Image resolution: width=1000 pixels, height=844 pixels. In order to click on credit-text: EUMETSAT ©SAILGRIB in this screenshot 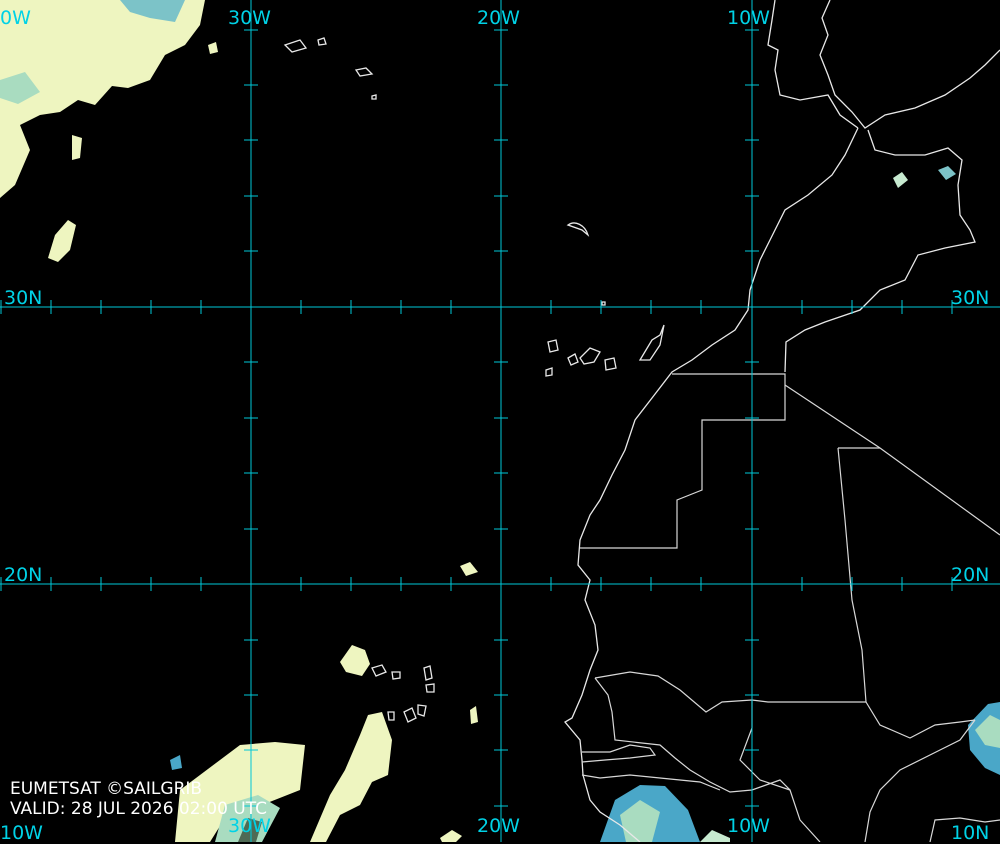, I will do `click(106, 789)`.